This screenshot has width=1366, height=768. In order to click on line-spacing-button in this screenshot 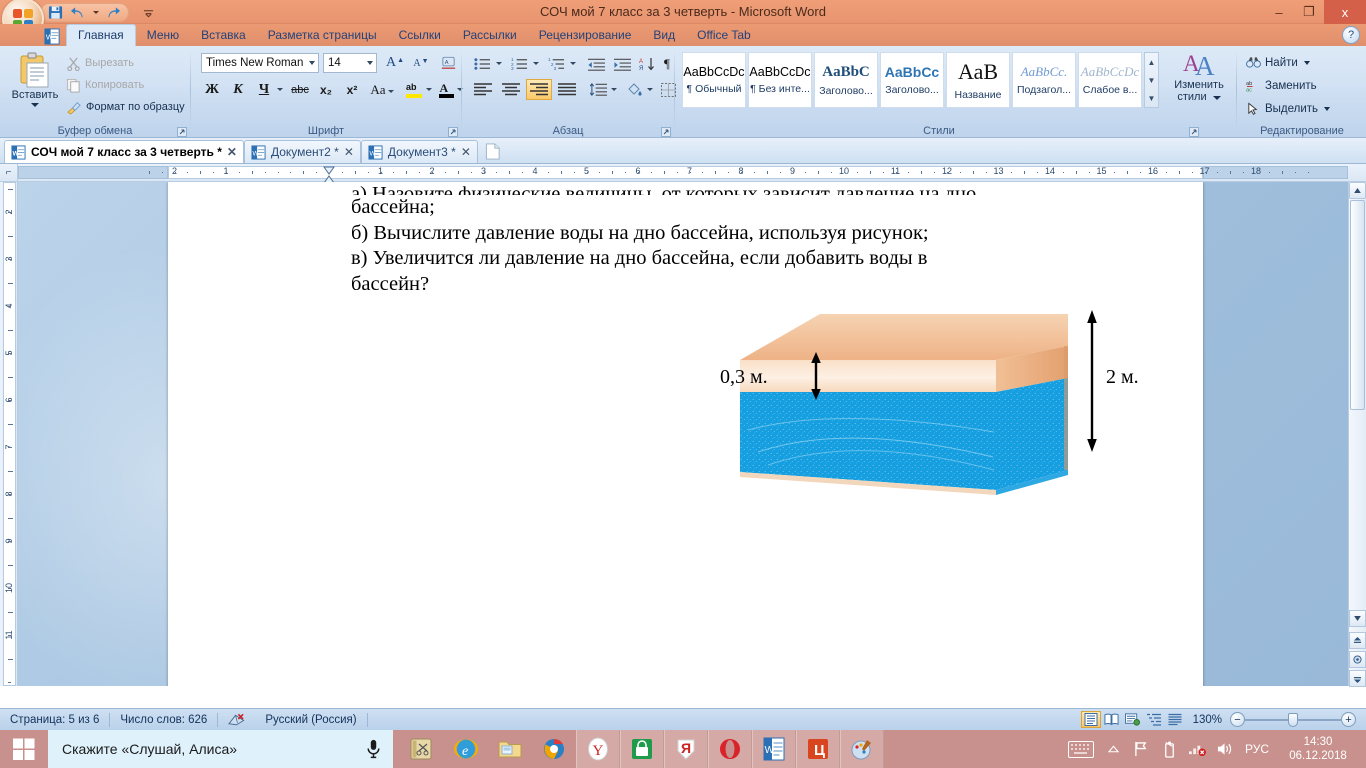, I will do `click(598, 89)`.